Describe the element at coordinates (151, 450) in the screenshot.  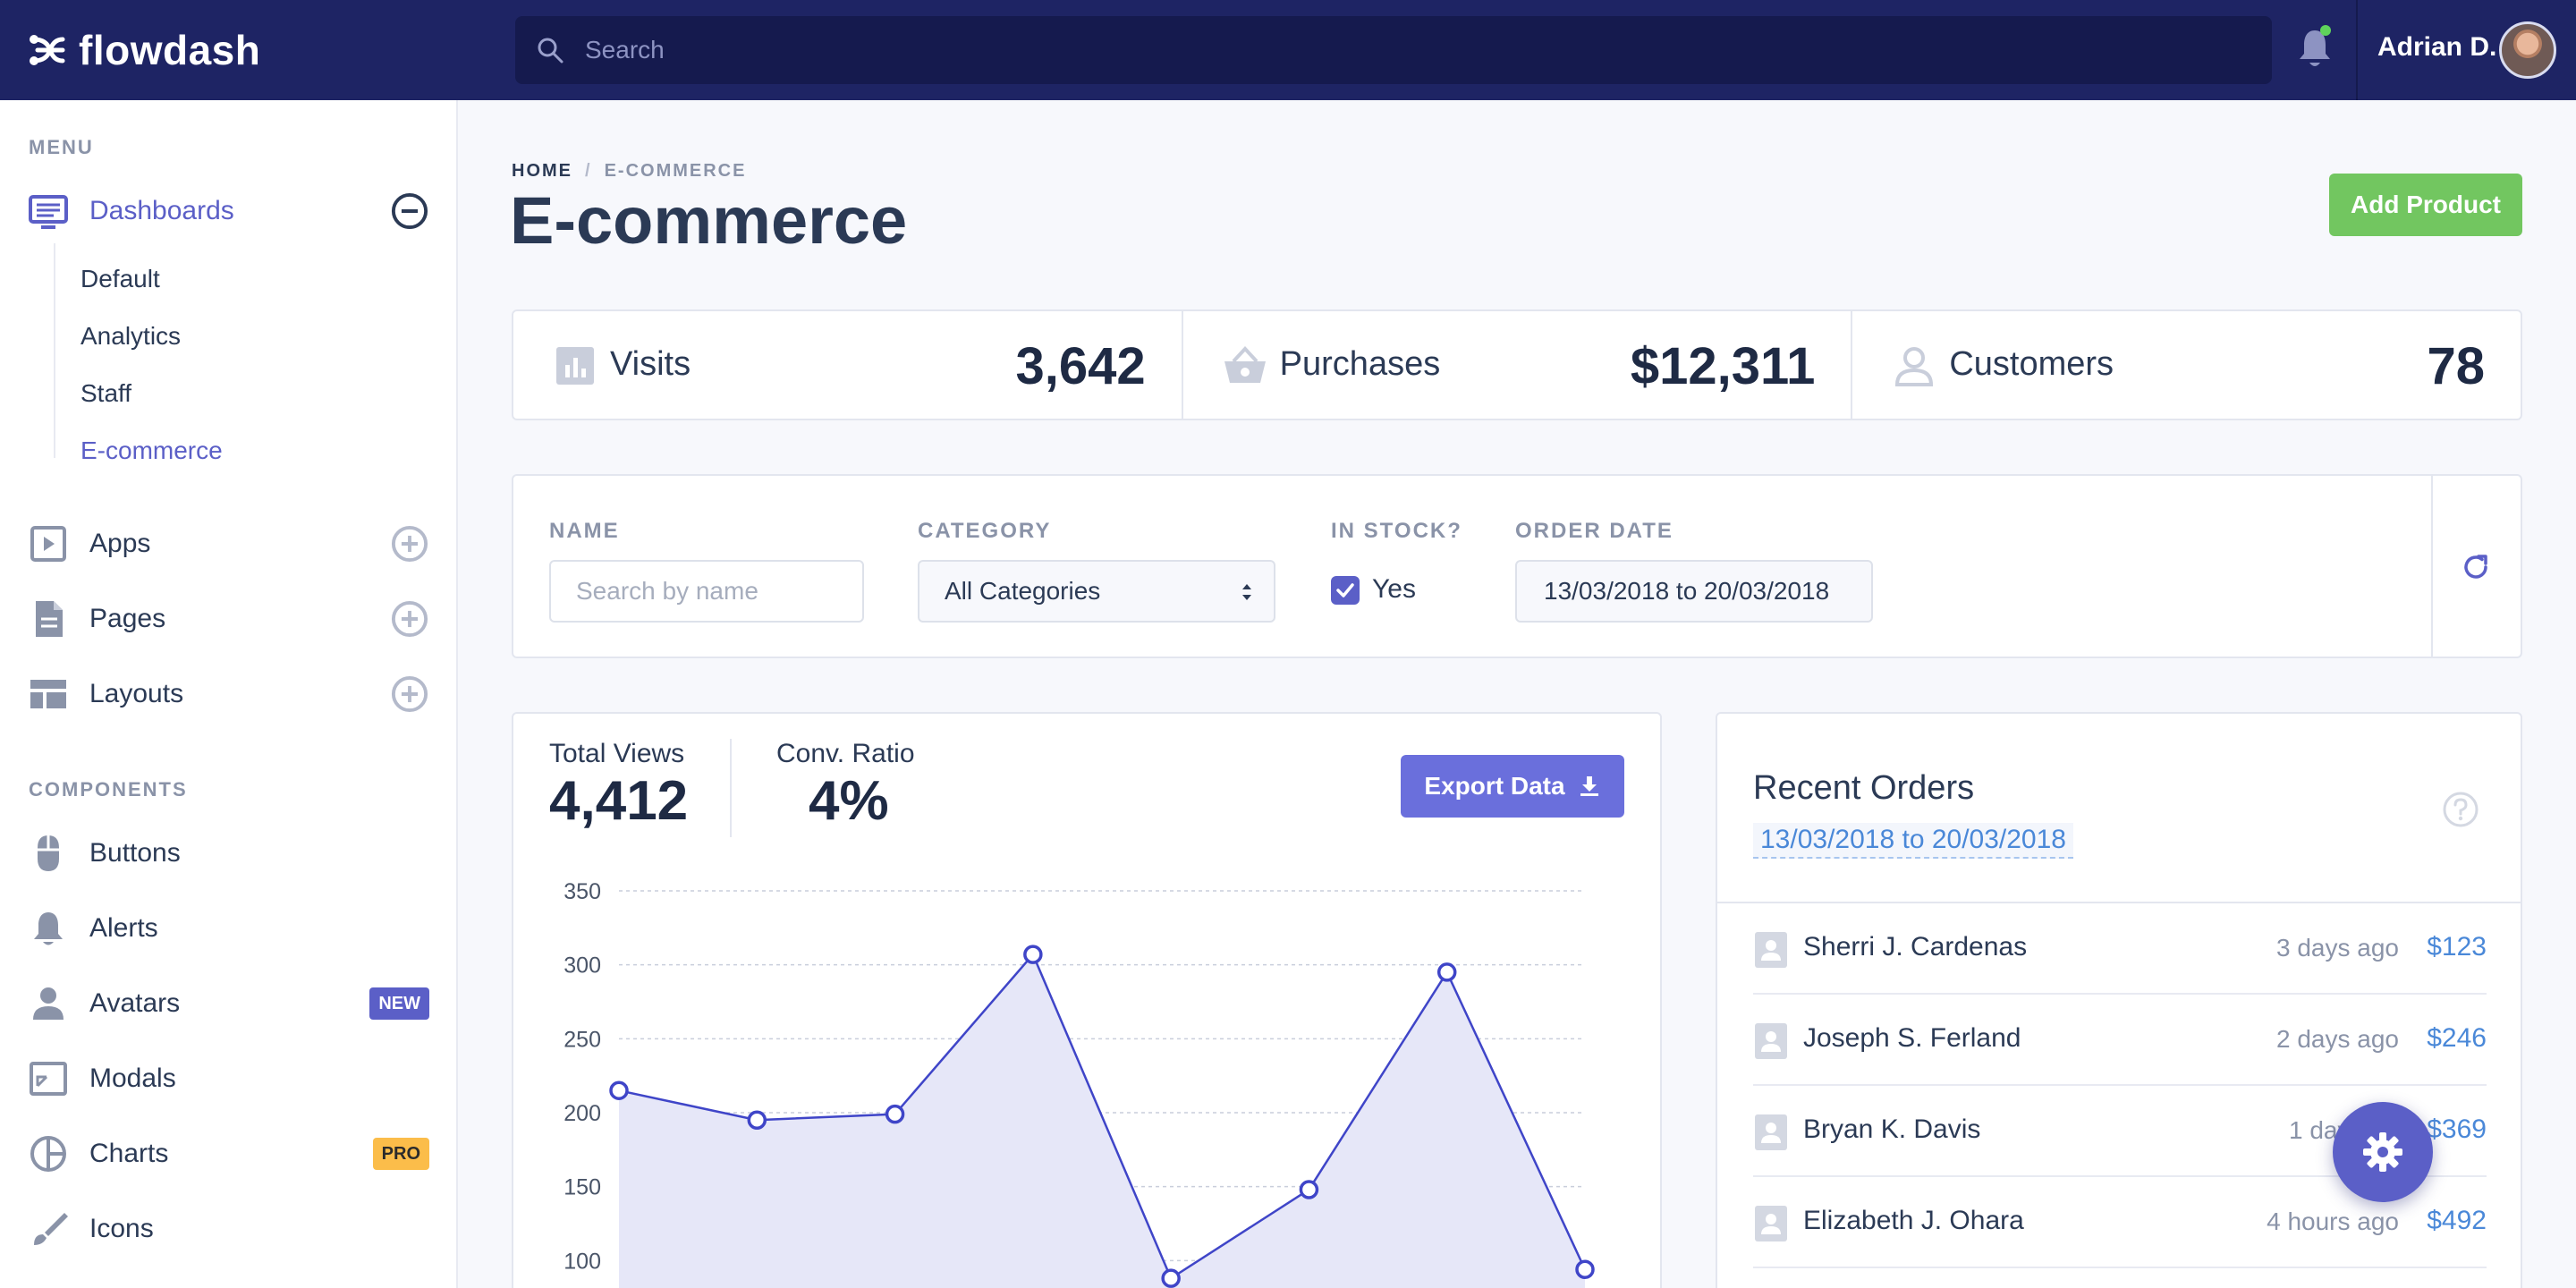
I see `sidebar-subitem-ecommerce: E-commerce` at that location.